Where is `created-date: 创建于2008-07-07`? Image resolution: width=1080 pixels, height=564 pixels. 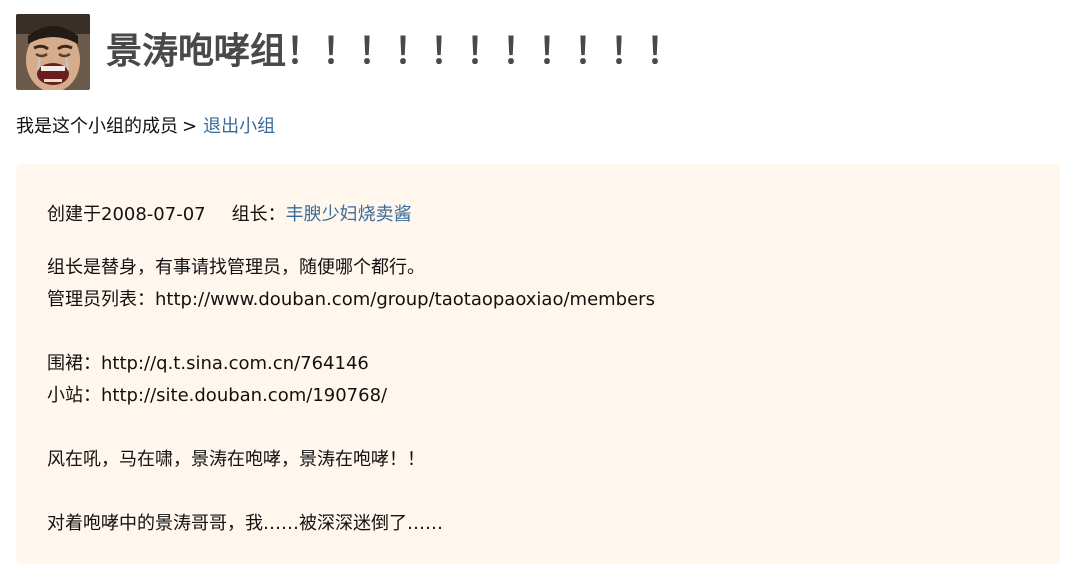 created-date: 创建于2008-07-07 is located at coordinates (126, 214).